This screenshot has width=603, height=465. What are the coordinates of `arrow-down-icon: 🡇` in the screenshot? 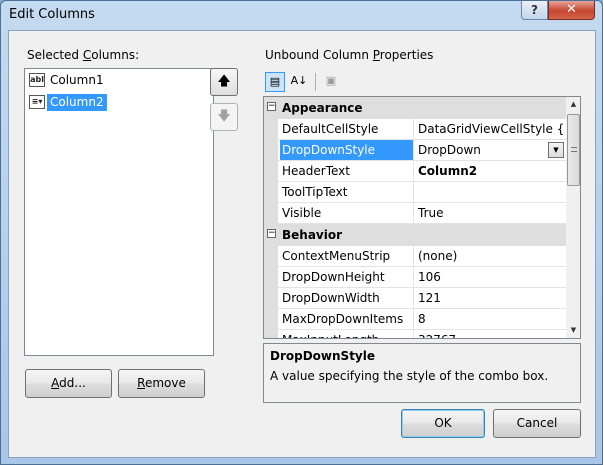 It's located at (224, 116).